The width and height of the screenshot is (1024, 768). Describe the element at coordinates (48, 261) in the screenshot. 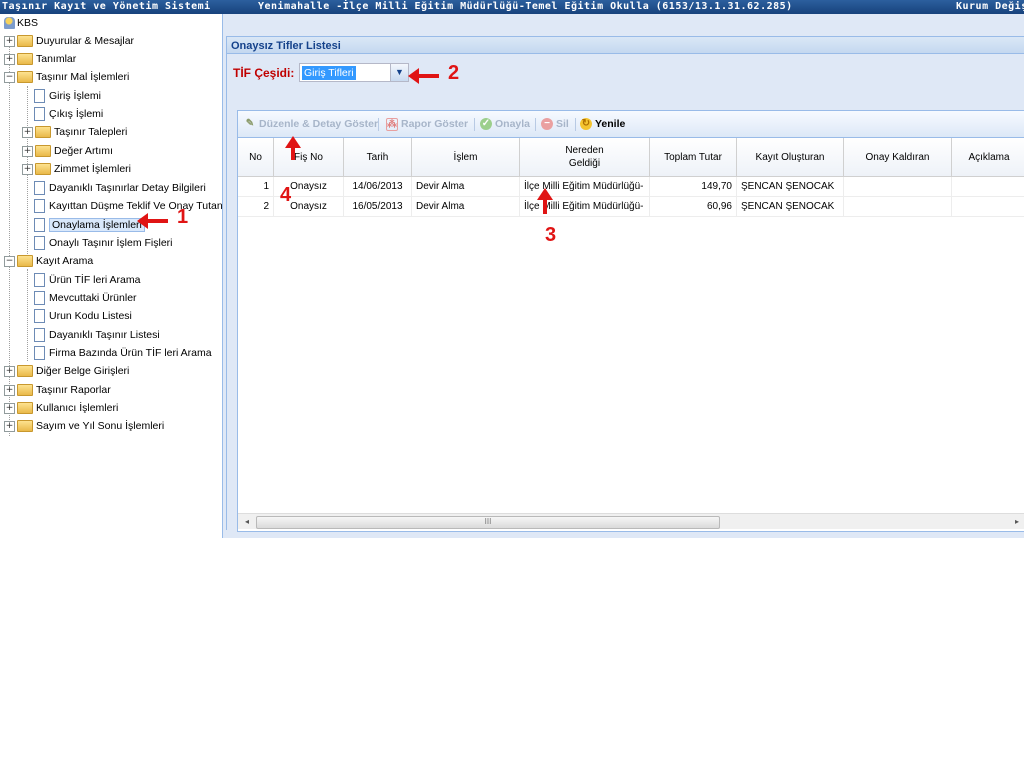

I see `sidebar-item-kayit-arama: − Kayıt Arama` at that location.